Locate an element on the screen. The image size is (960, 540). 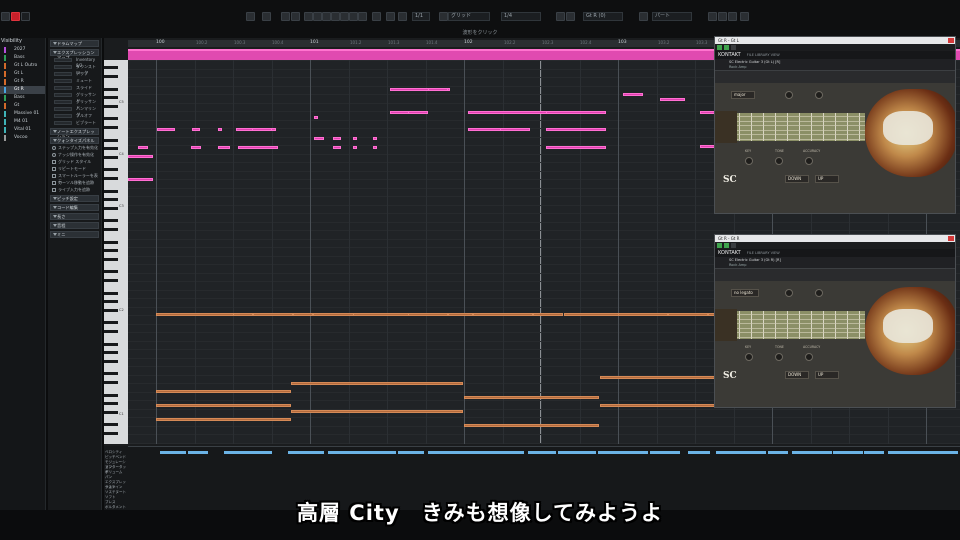
track-item: Vital 01 is located at coordinates (22, 130).